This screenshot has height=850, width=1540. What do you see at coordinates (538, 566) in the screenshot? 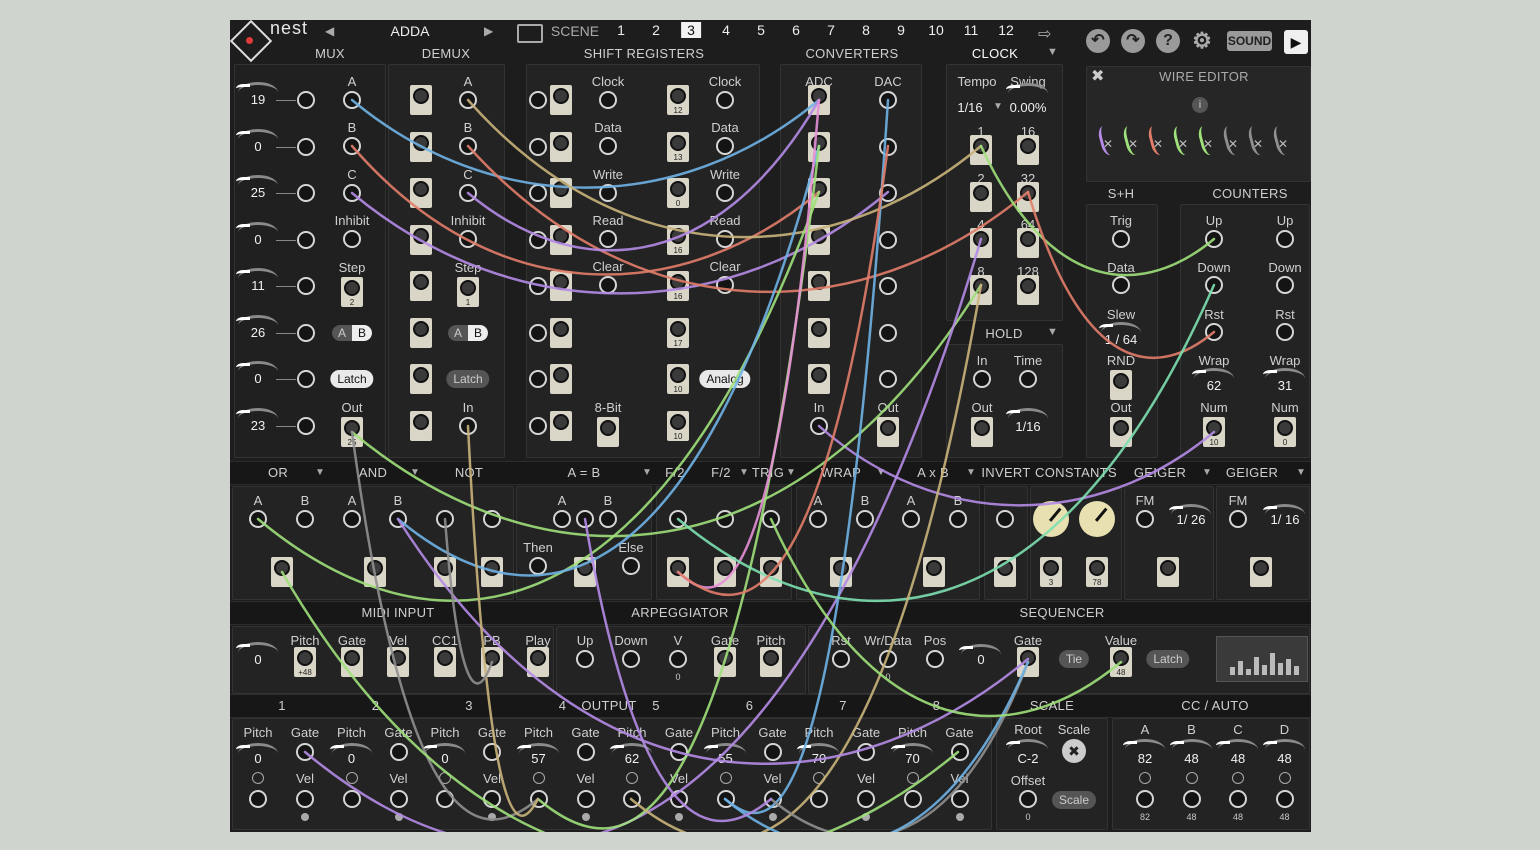
I see `aeqb-then-jack` at bounding box center [538, 566].